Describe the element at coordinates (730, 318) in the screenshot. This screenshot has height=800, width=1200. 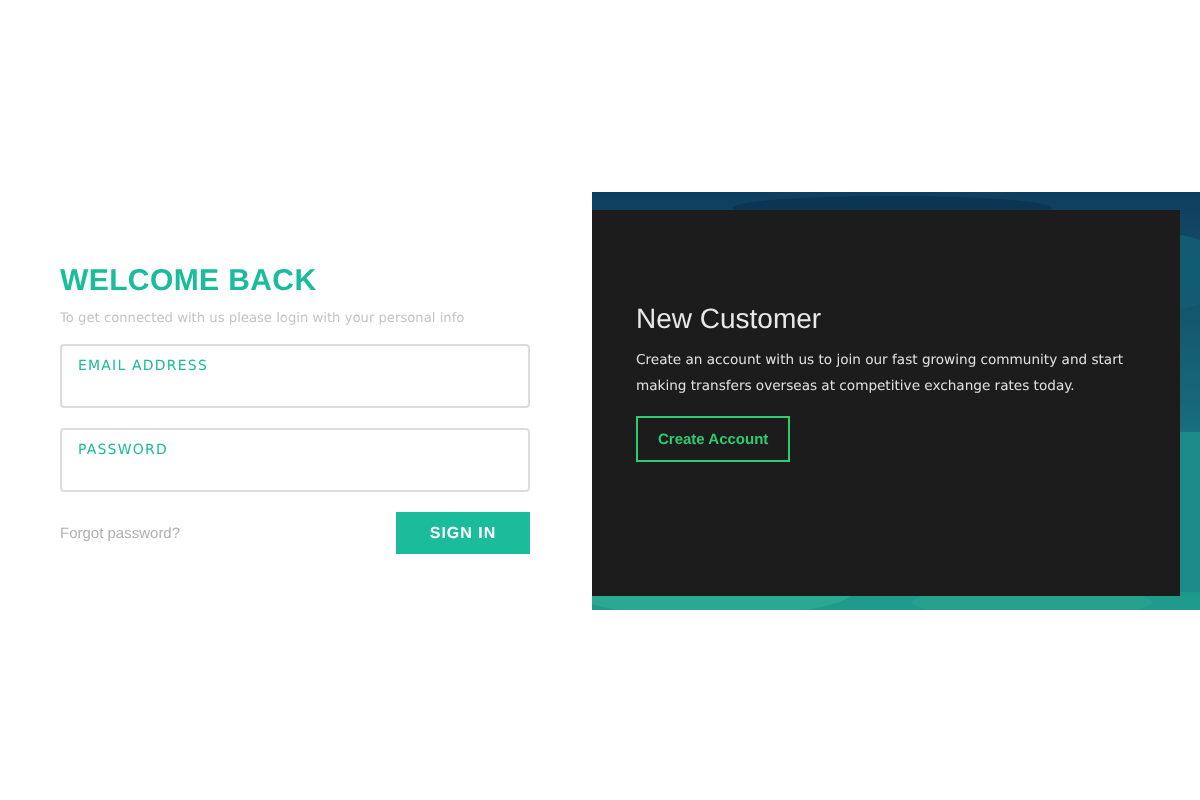
I see `card-title: New Customer` at that location.